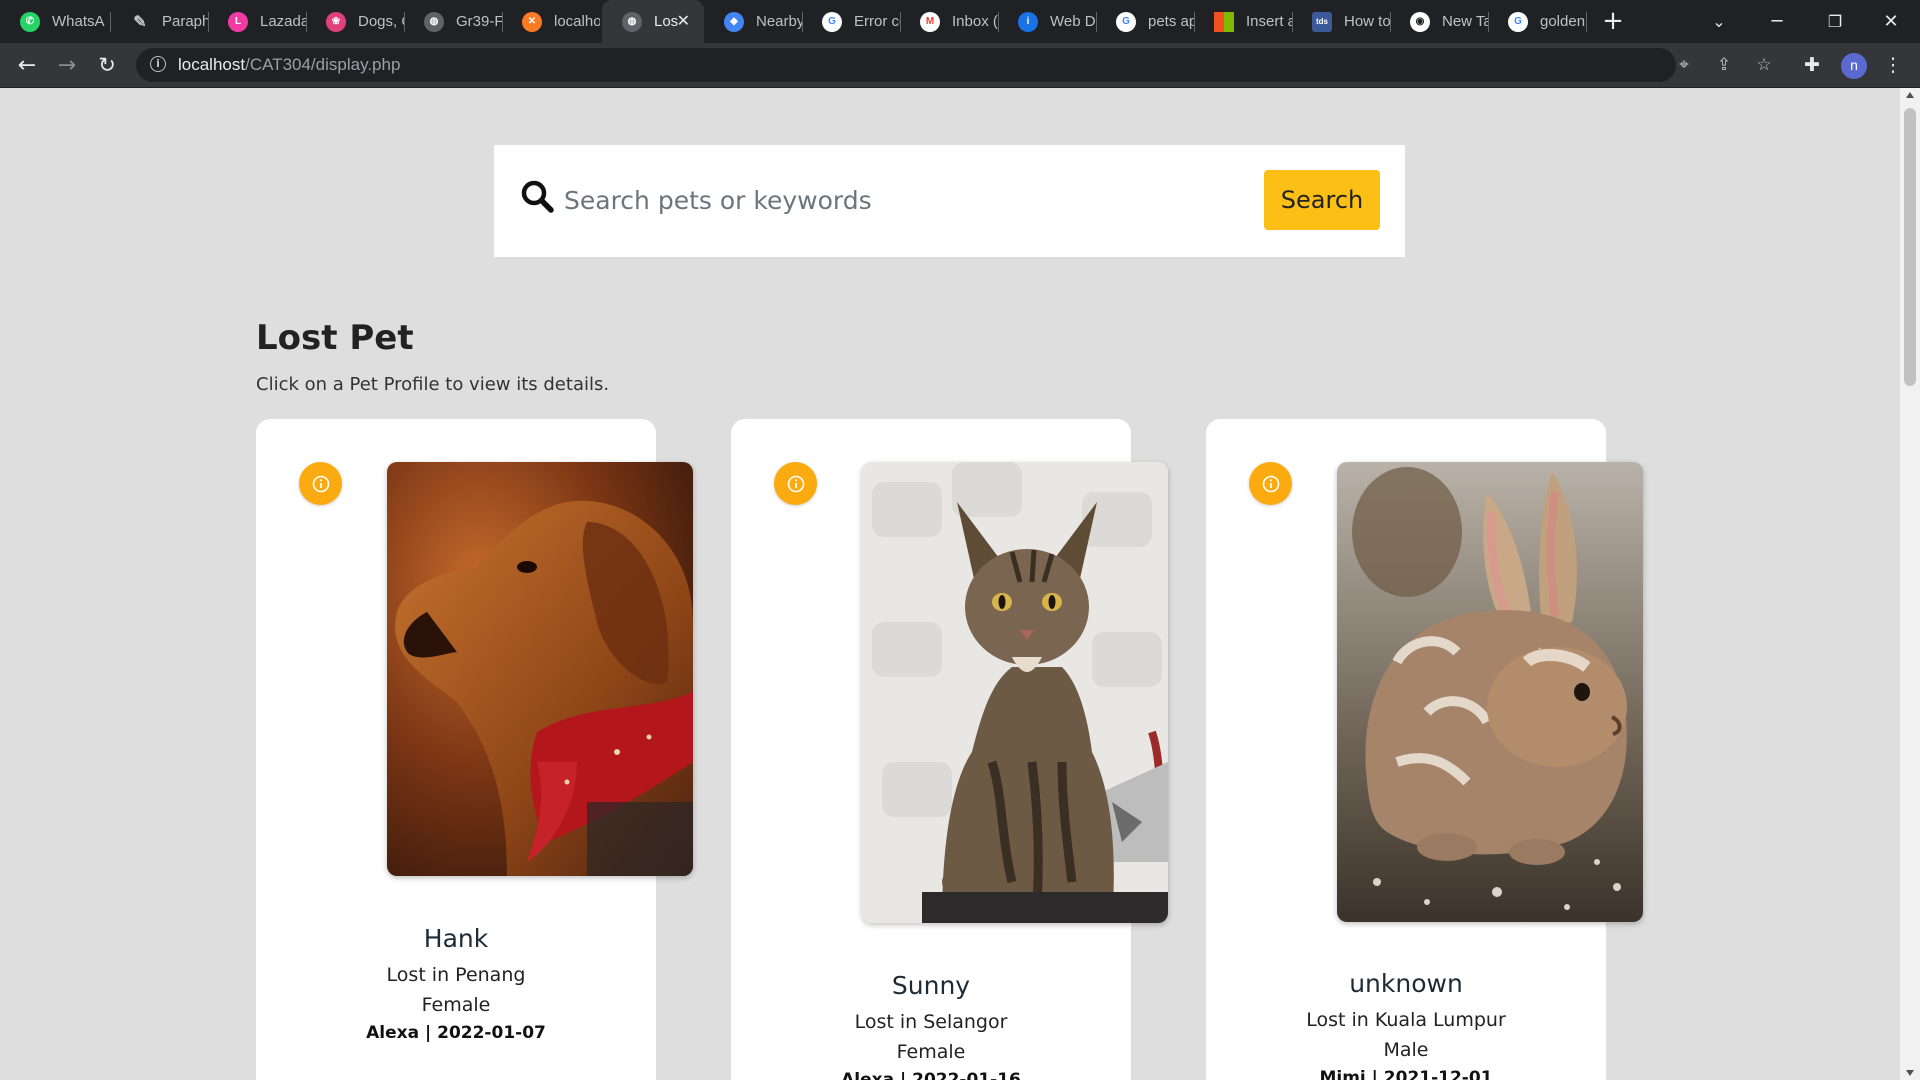 Image resolution: width=1920 pixels, height=1080 pixels. What do you see at coordinates (683, 21) in the screenshot?
I see `close-tab-icon: ✕` at bounding box center [683, 21].